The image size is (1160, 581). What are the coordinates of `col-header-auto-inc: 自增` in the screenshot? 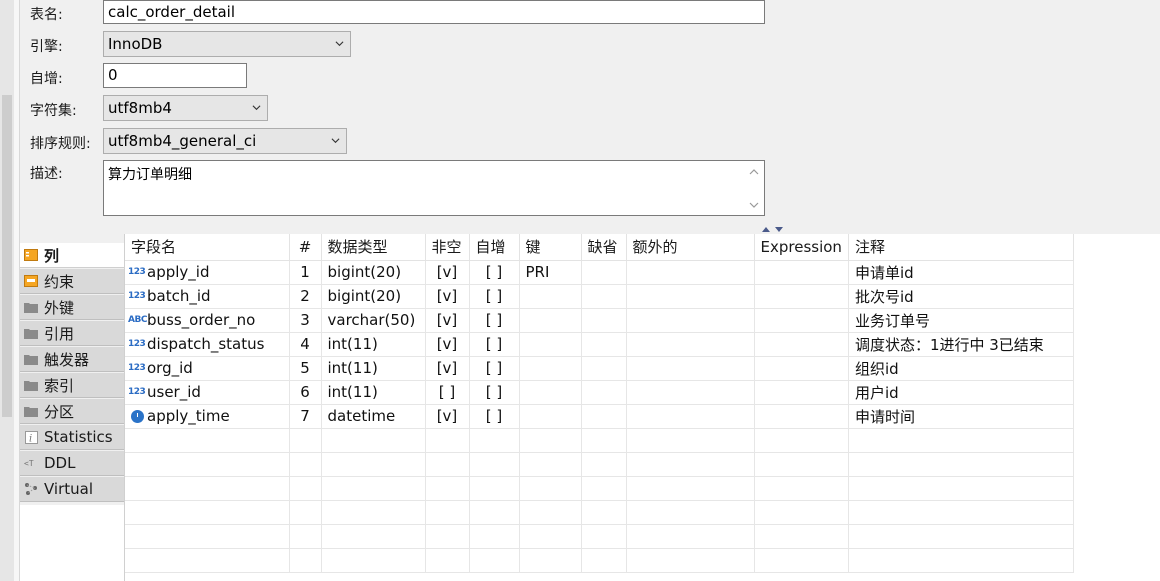 It's located at (494, 247).